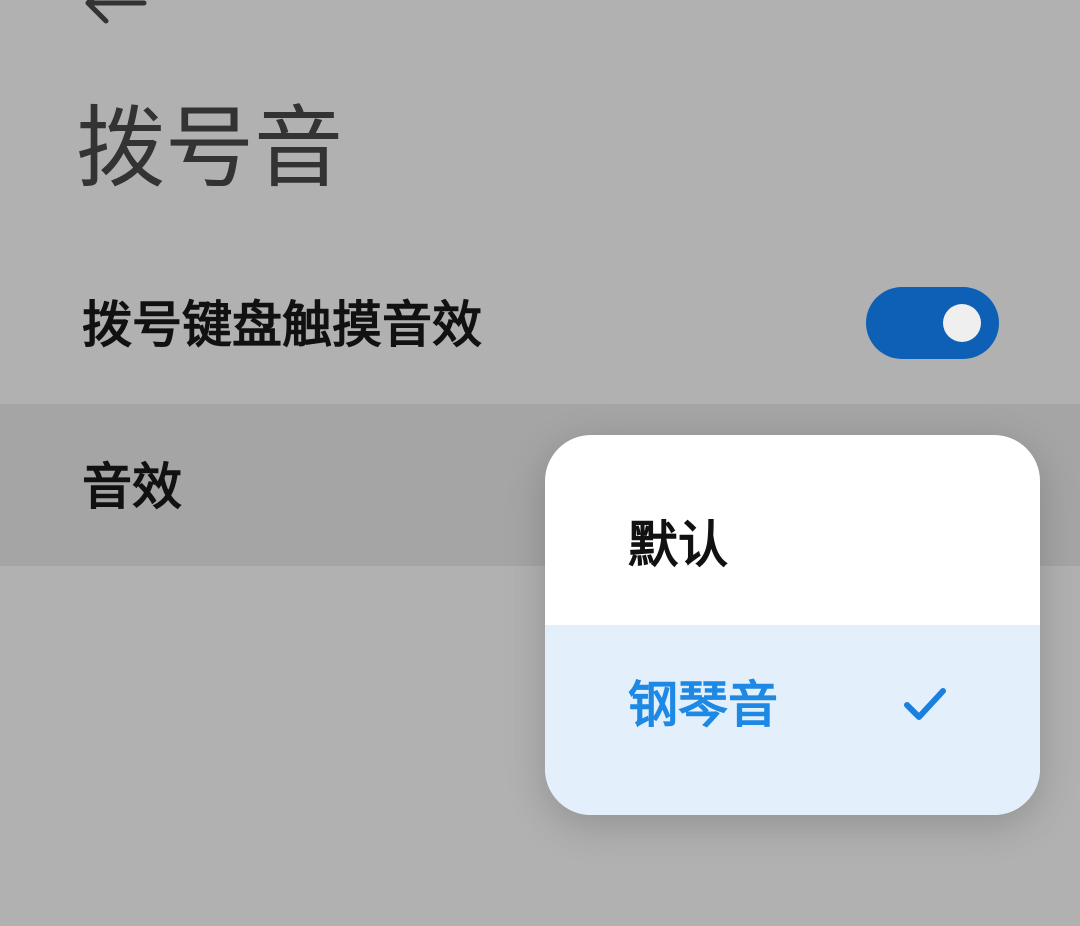 Image resolution: width=1080 pixels, height=926 pixels. Describe the element at coordinates (792, 545) in the screenshot. I see `menu-option-default: 默认` at that location.